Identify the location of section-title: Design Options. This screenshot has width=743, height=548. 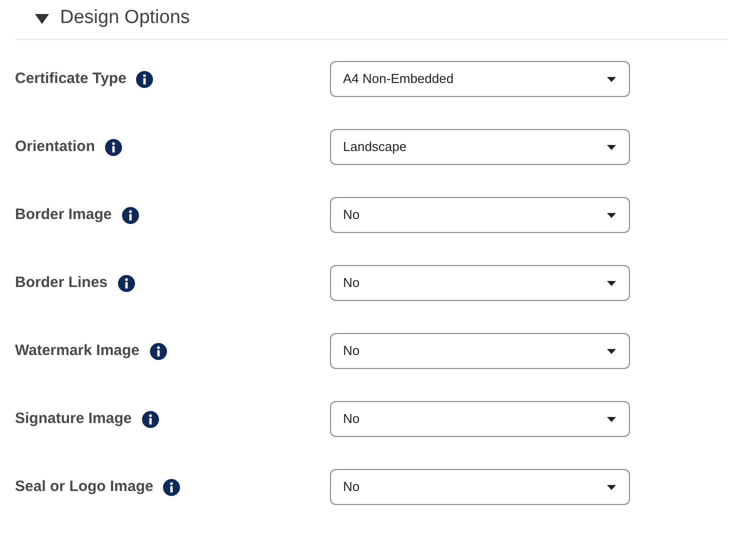
(125, 18).